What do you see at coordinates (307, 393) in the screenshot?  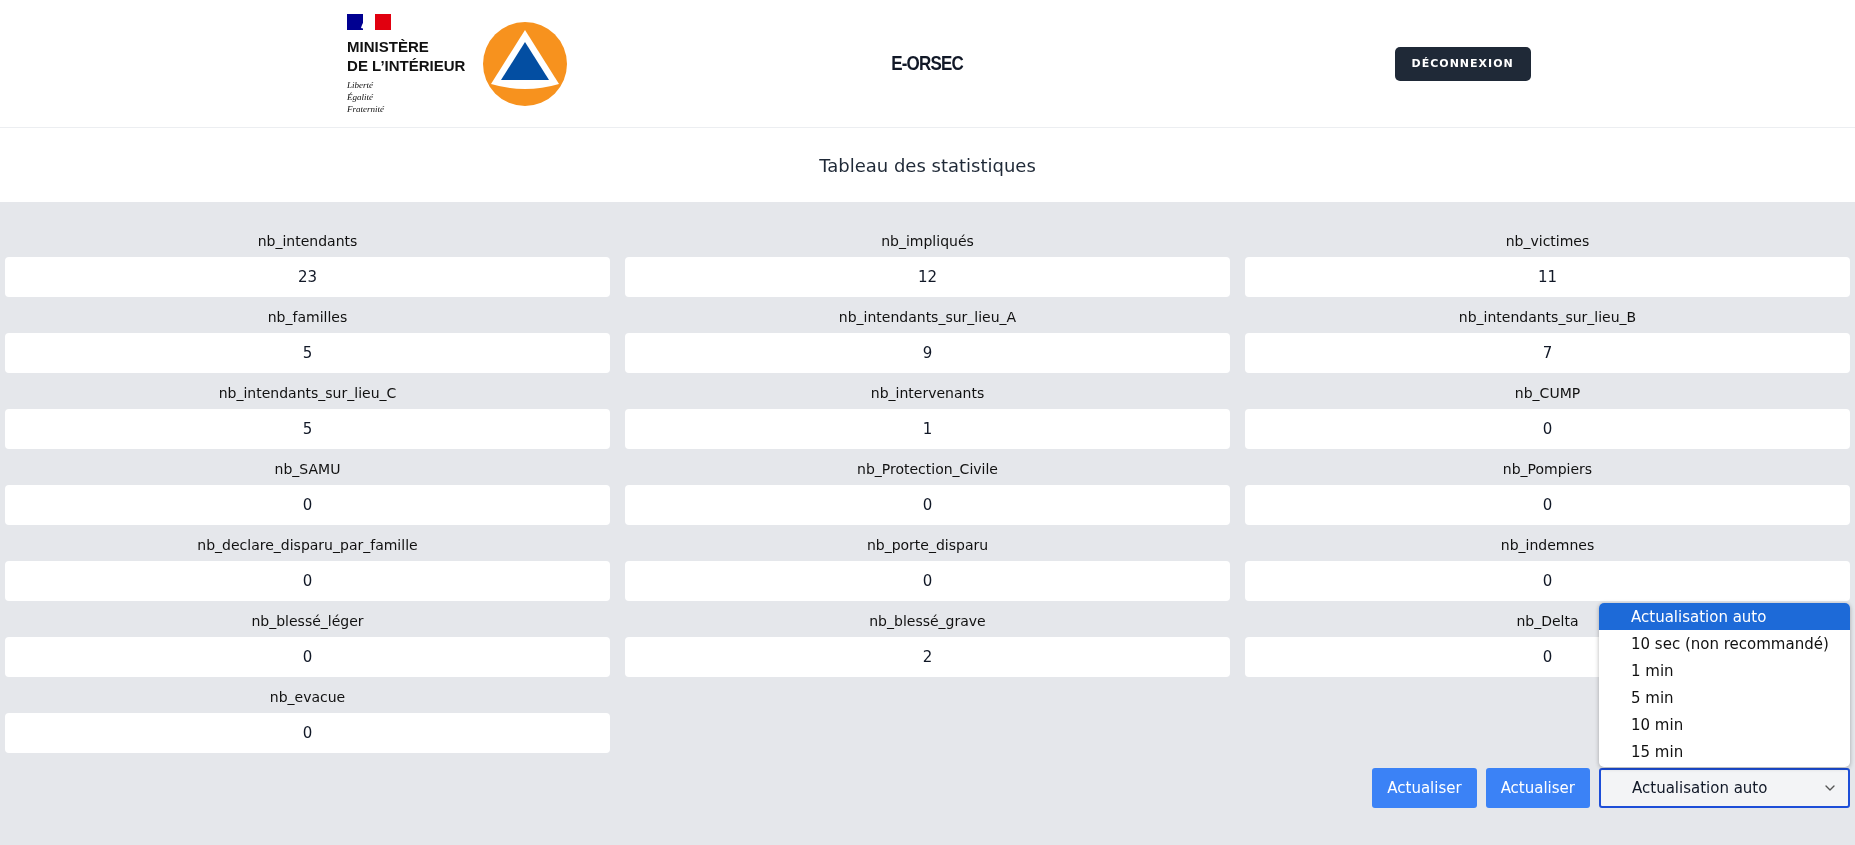 I see `stat-label: nb_intendants_sur_lieu_C` at bounding box center [307, 393].